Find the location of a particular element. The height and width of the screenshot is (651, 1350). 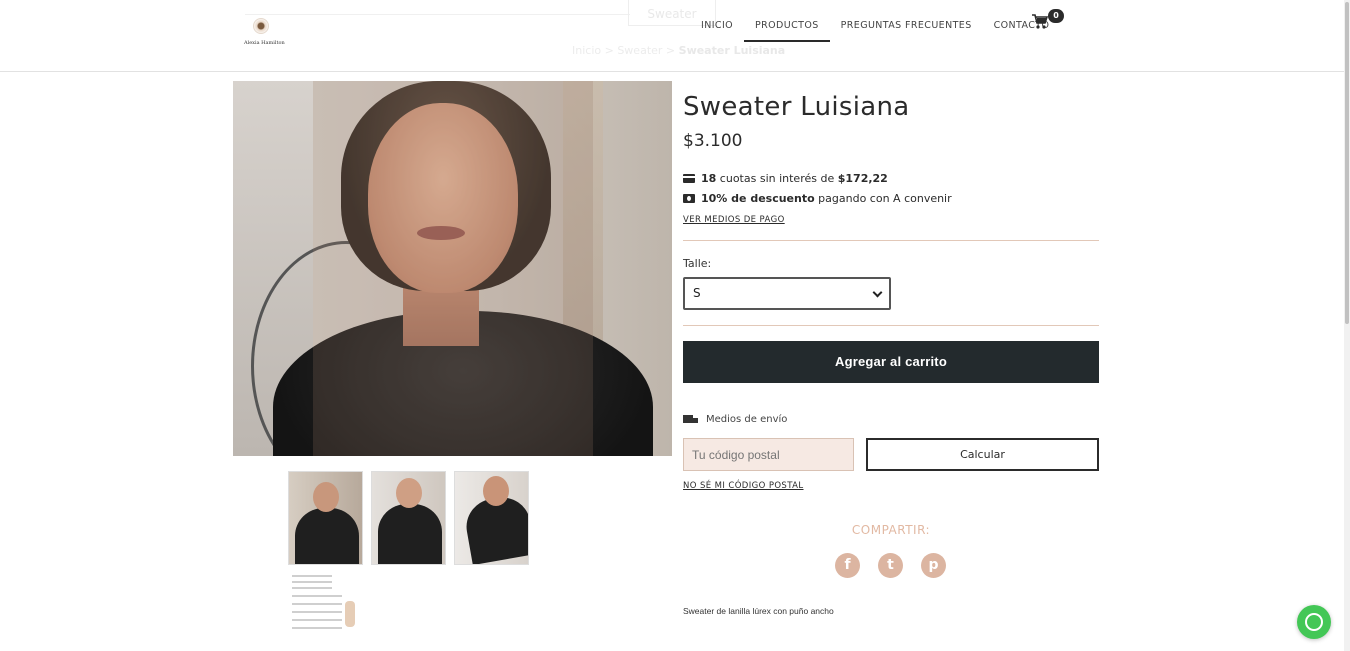

installments-info: 18 cuotas sin interés de $172,22 is located at coordinates (785, 178).